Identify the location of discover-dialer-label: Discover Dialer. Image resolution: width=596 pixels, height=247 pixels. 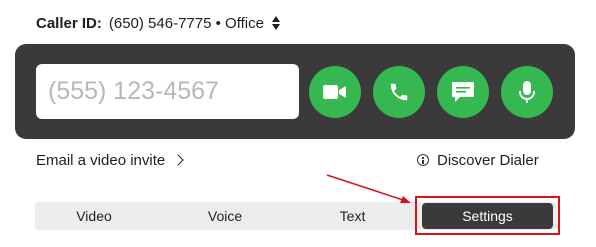
(488, 160).